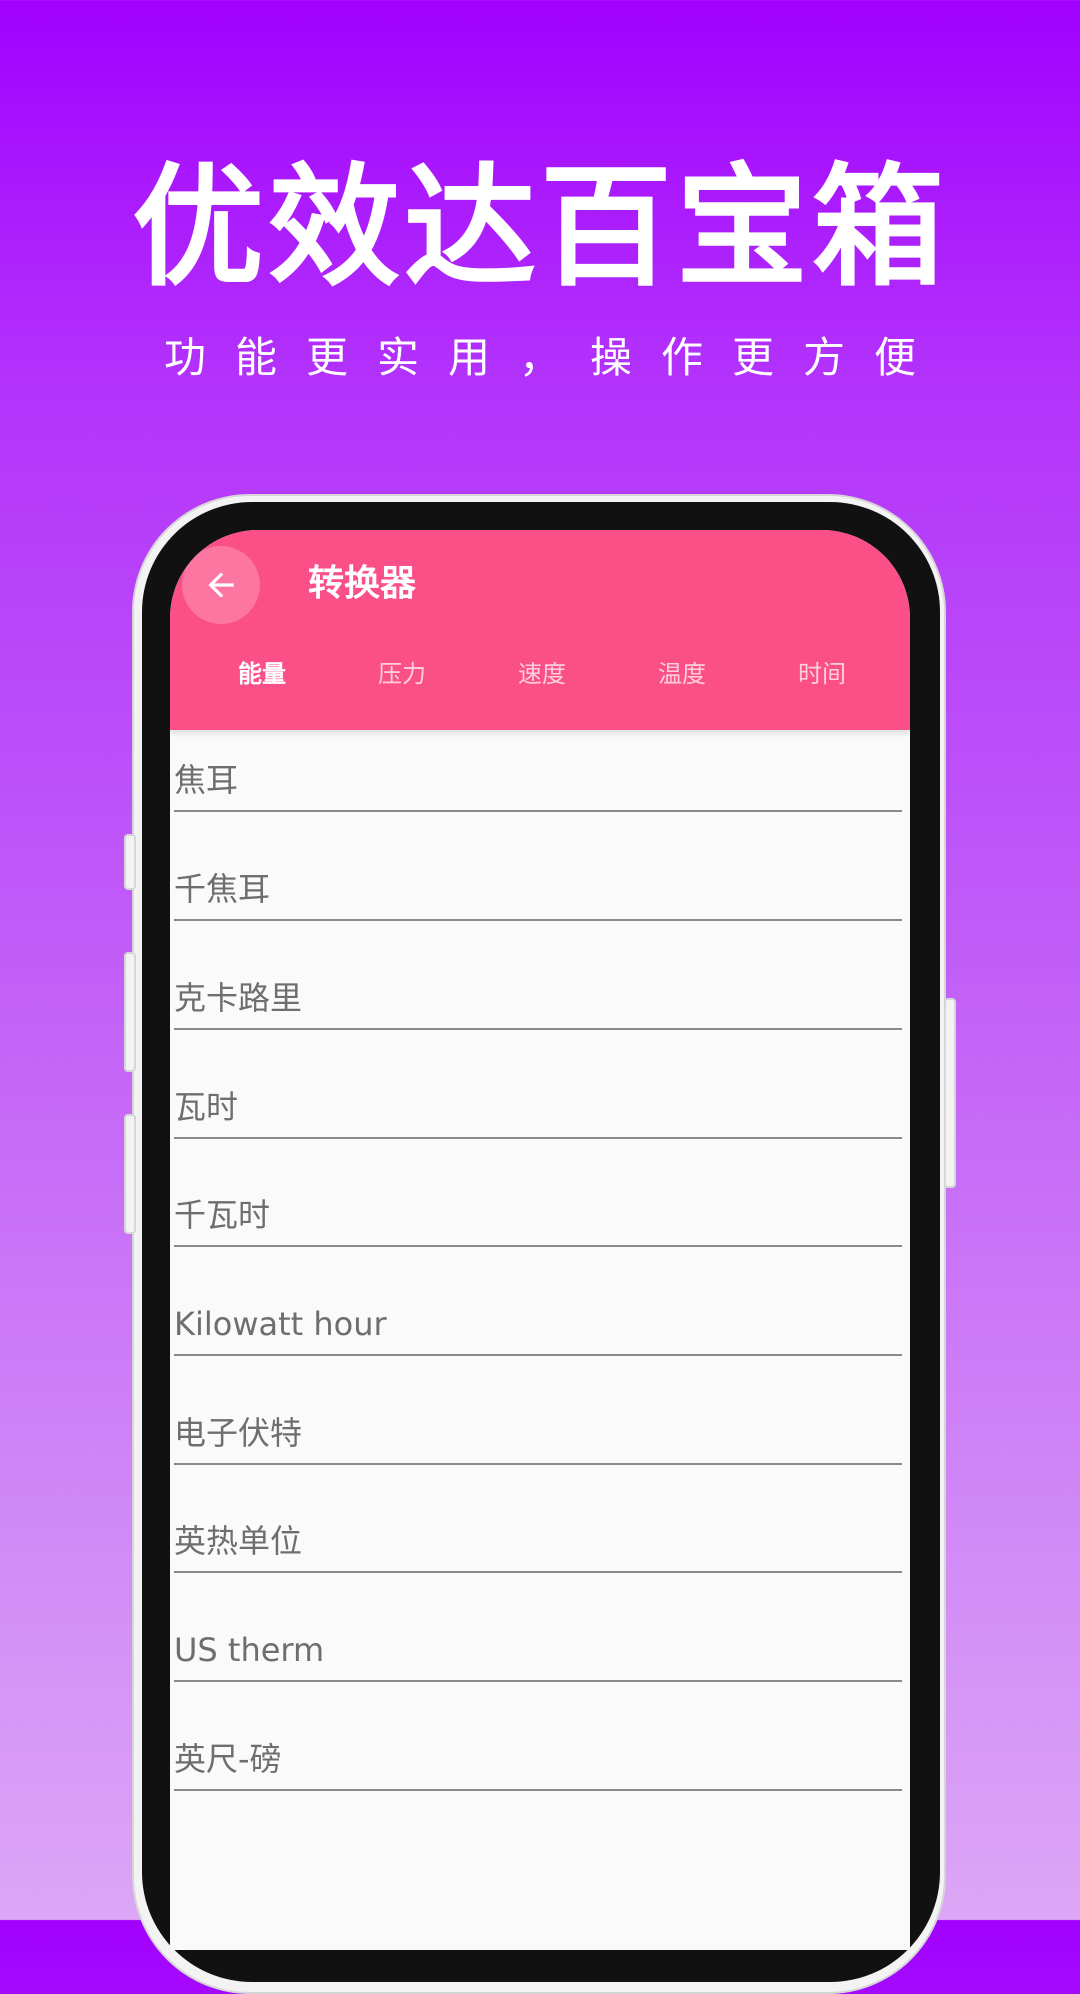 Image resolution: width=1080 pixels, height=1994 pixels. Describe the element at coordinates (249, 1650) in the screenshot. I see `unit-label: US therm` at that location.